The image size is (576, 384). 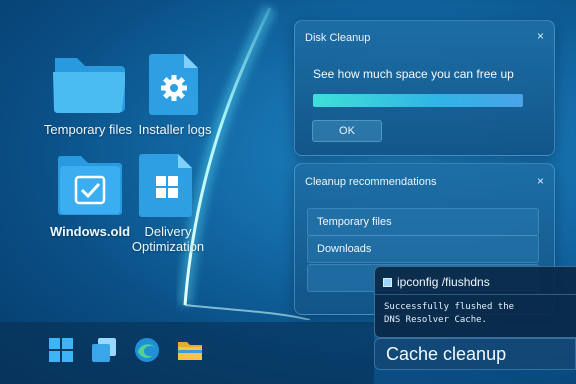 I want to click on task-view-icon, so click(x=104, y=350).